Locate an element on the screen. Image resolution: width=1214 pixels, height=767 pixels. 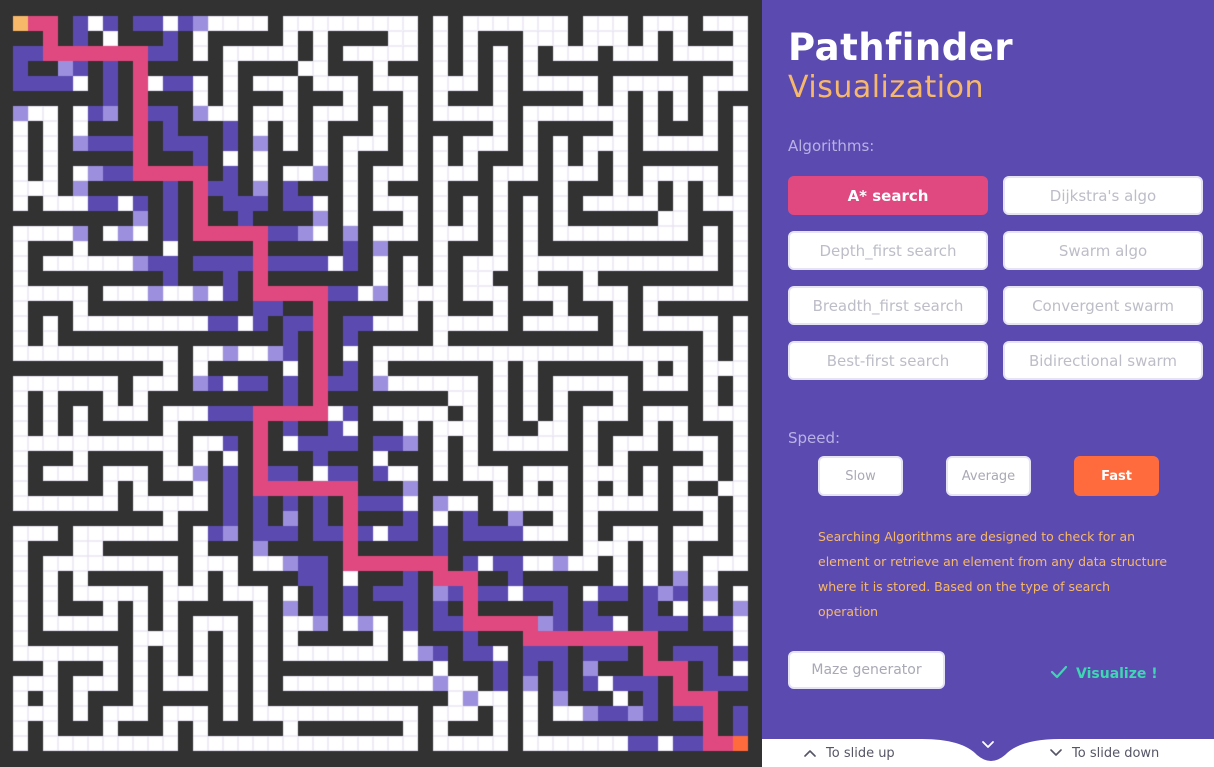
slide-up-label: To slide up is located at coordinates (860, 753).